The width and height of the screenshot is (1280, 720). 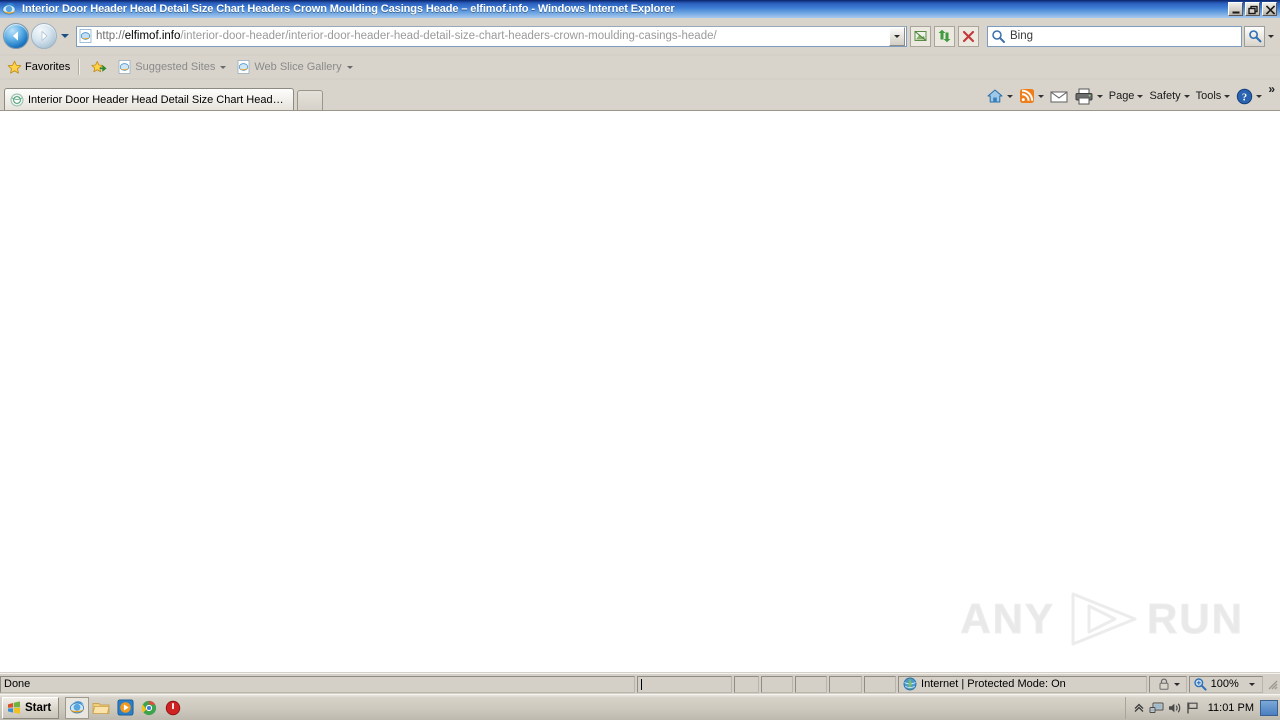 I want to click on close-icon, so click(x=968, y=36).